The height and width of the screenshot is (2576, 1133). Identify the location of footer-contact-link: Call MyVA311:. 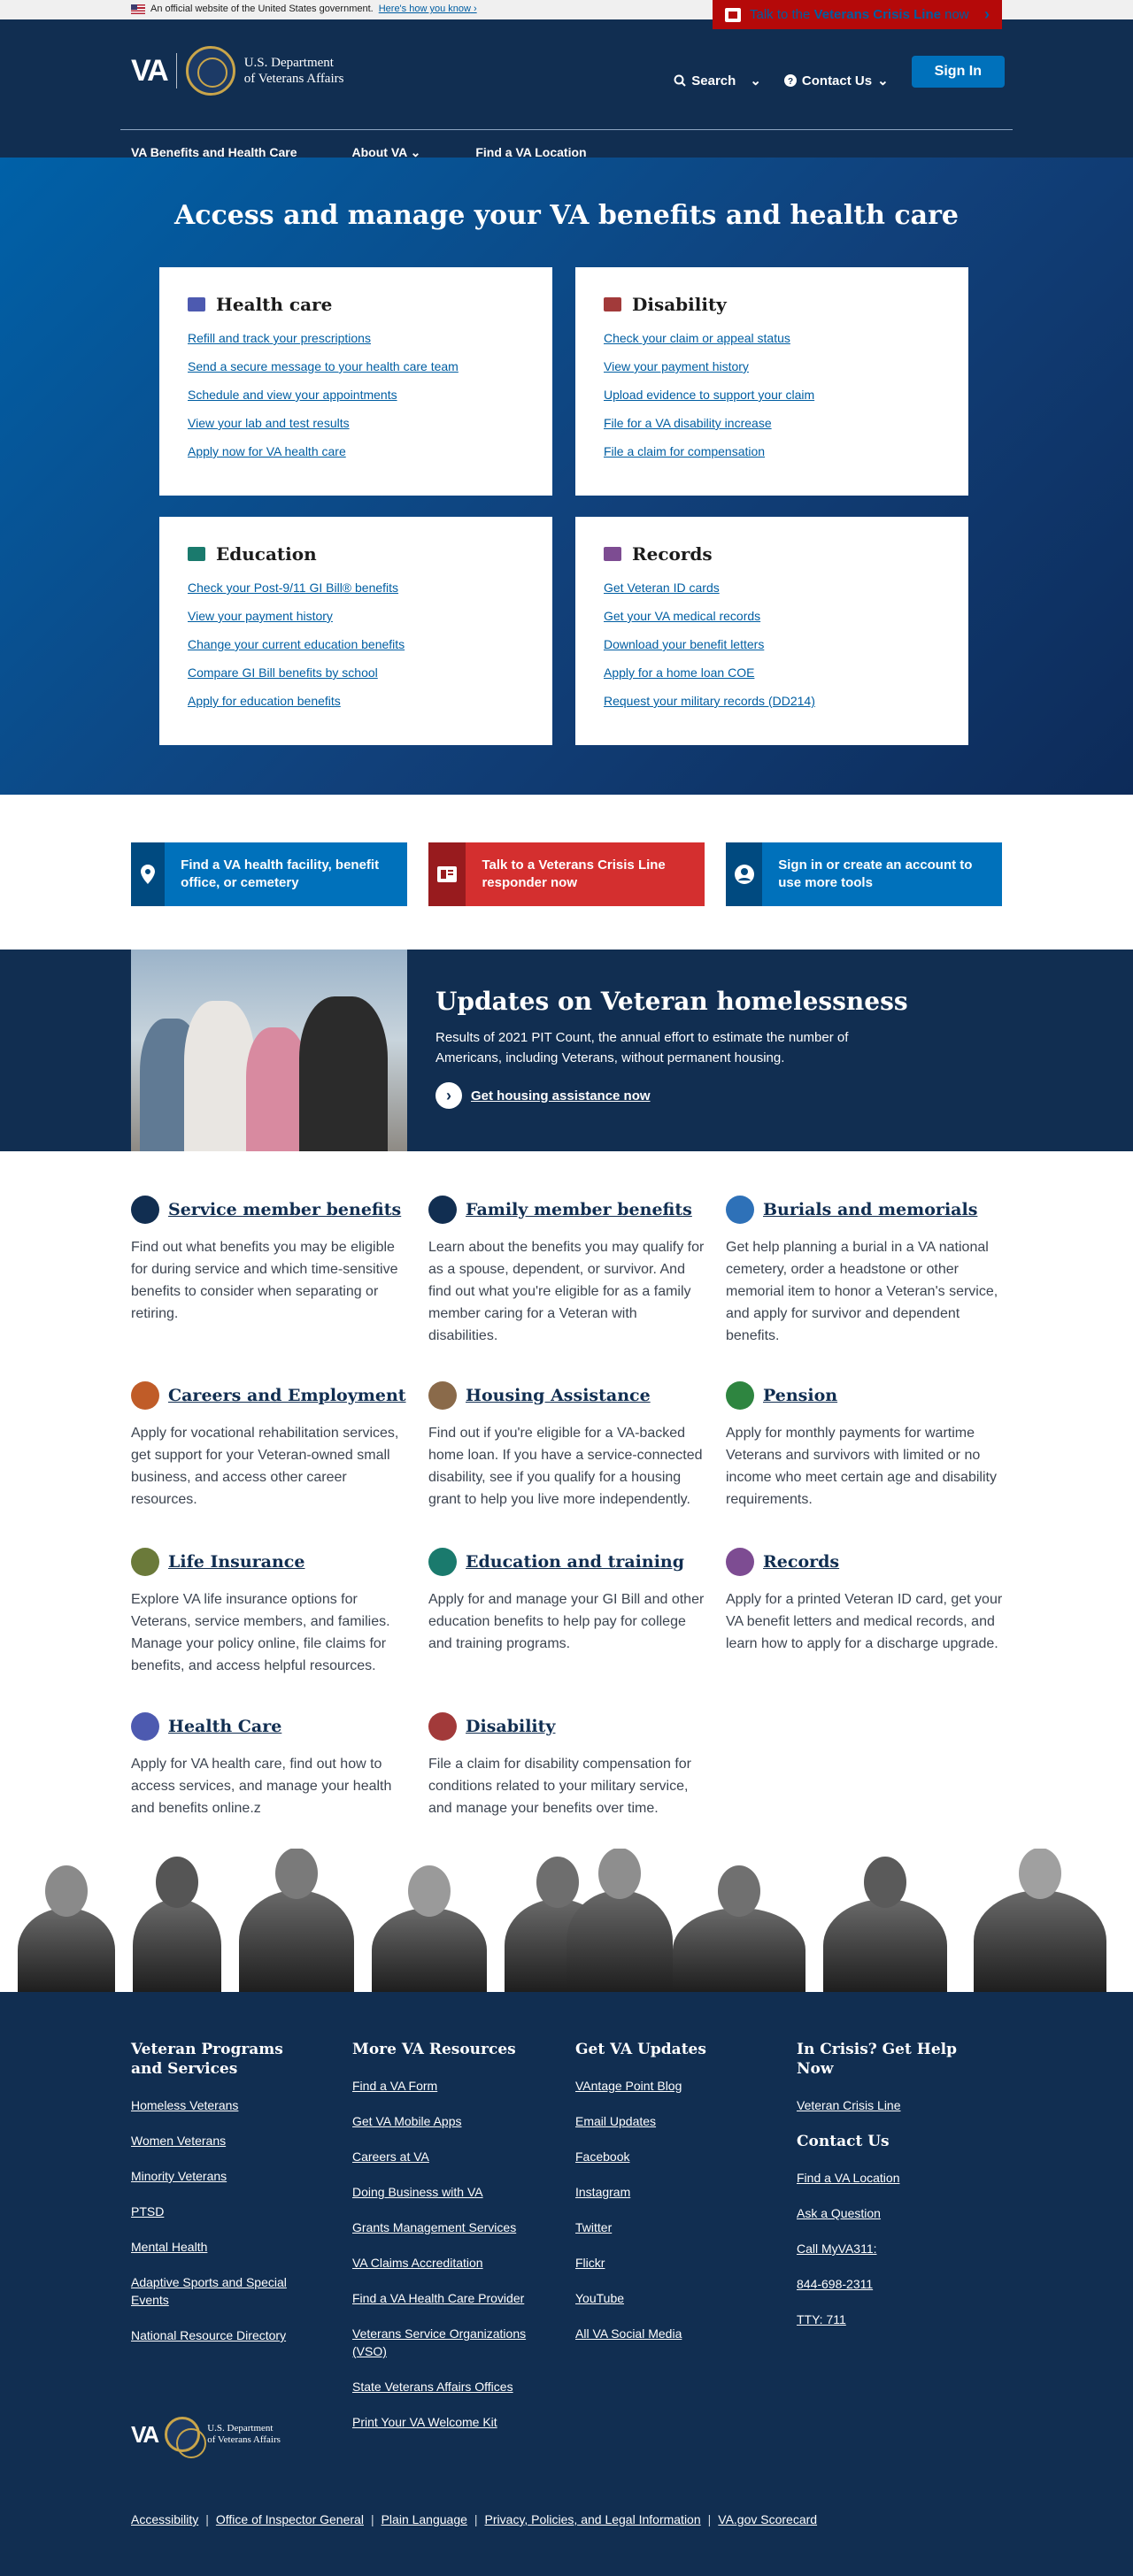
(890, 2248).